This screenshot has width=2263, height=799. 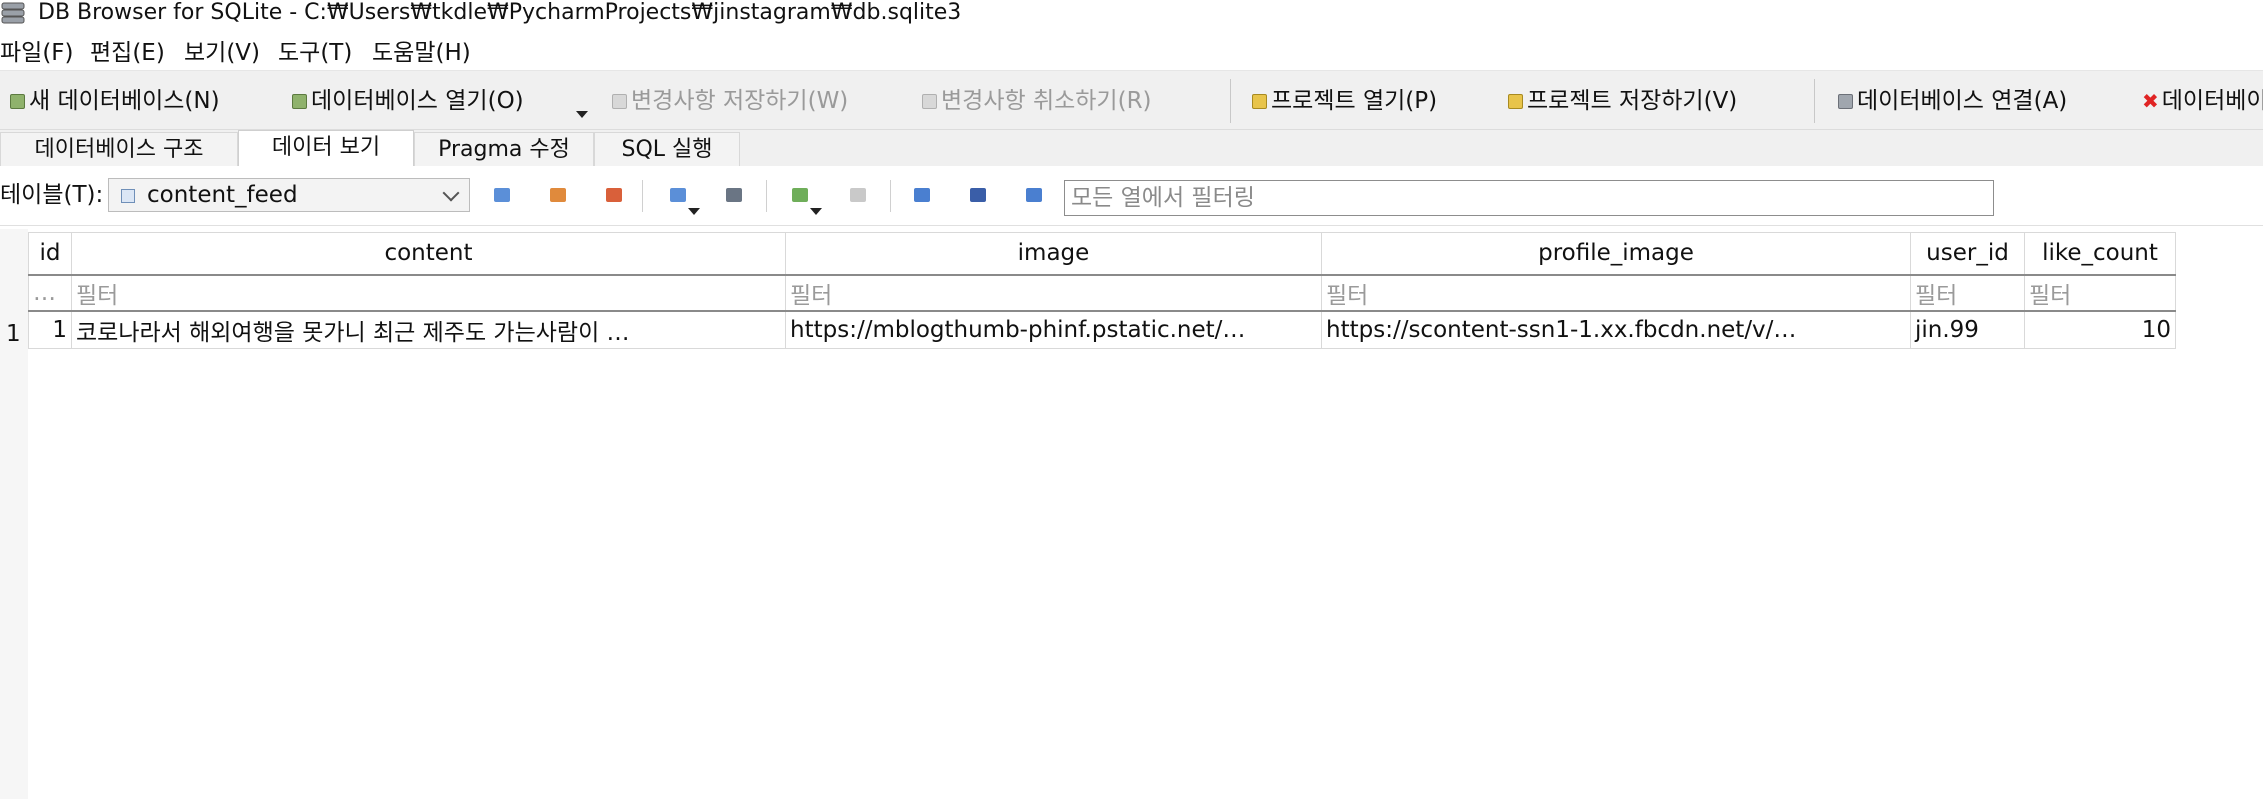 I want to click on filter-all-columns-field, so click(x=1529, y=198).